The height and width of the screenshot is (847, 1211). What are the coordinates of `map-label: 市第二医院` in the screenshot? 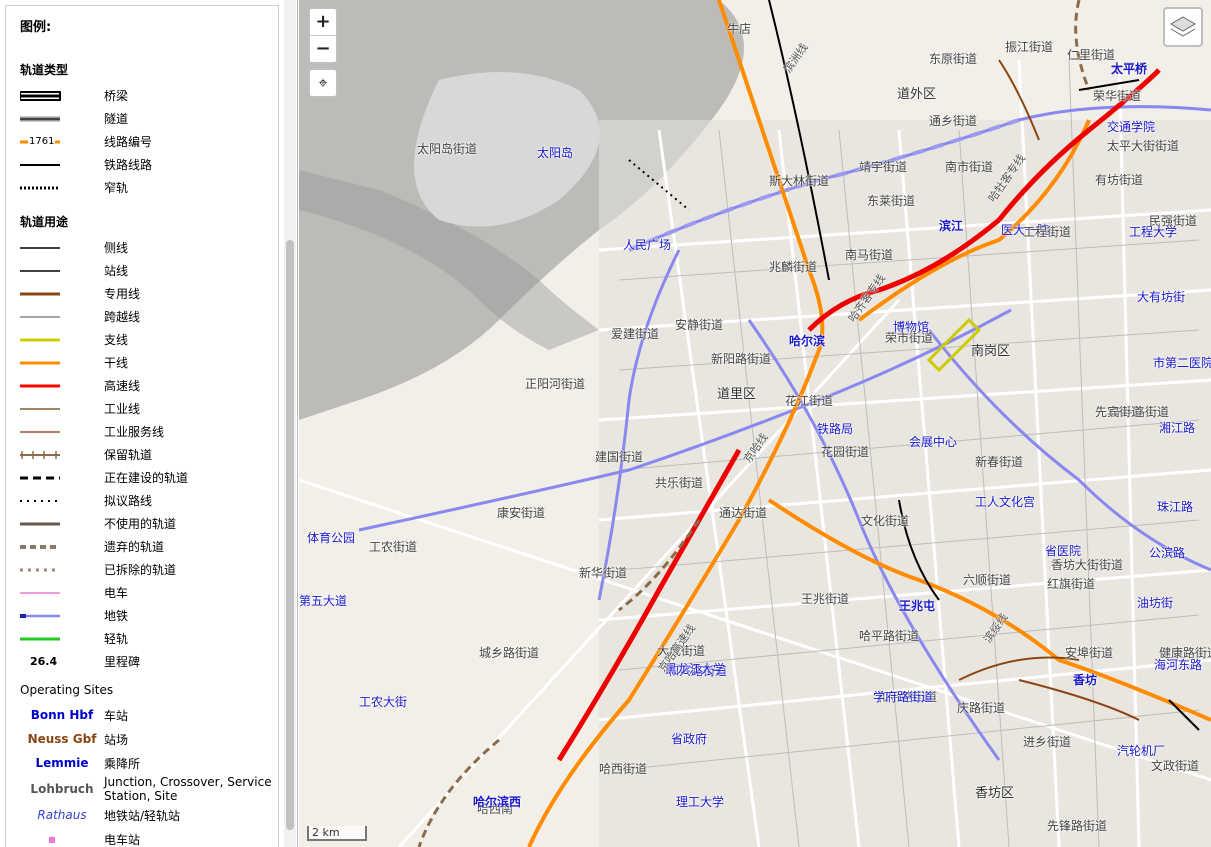 It's located at (1182, 363).